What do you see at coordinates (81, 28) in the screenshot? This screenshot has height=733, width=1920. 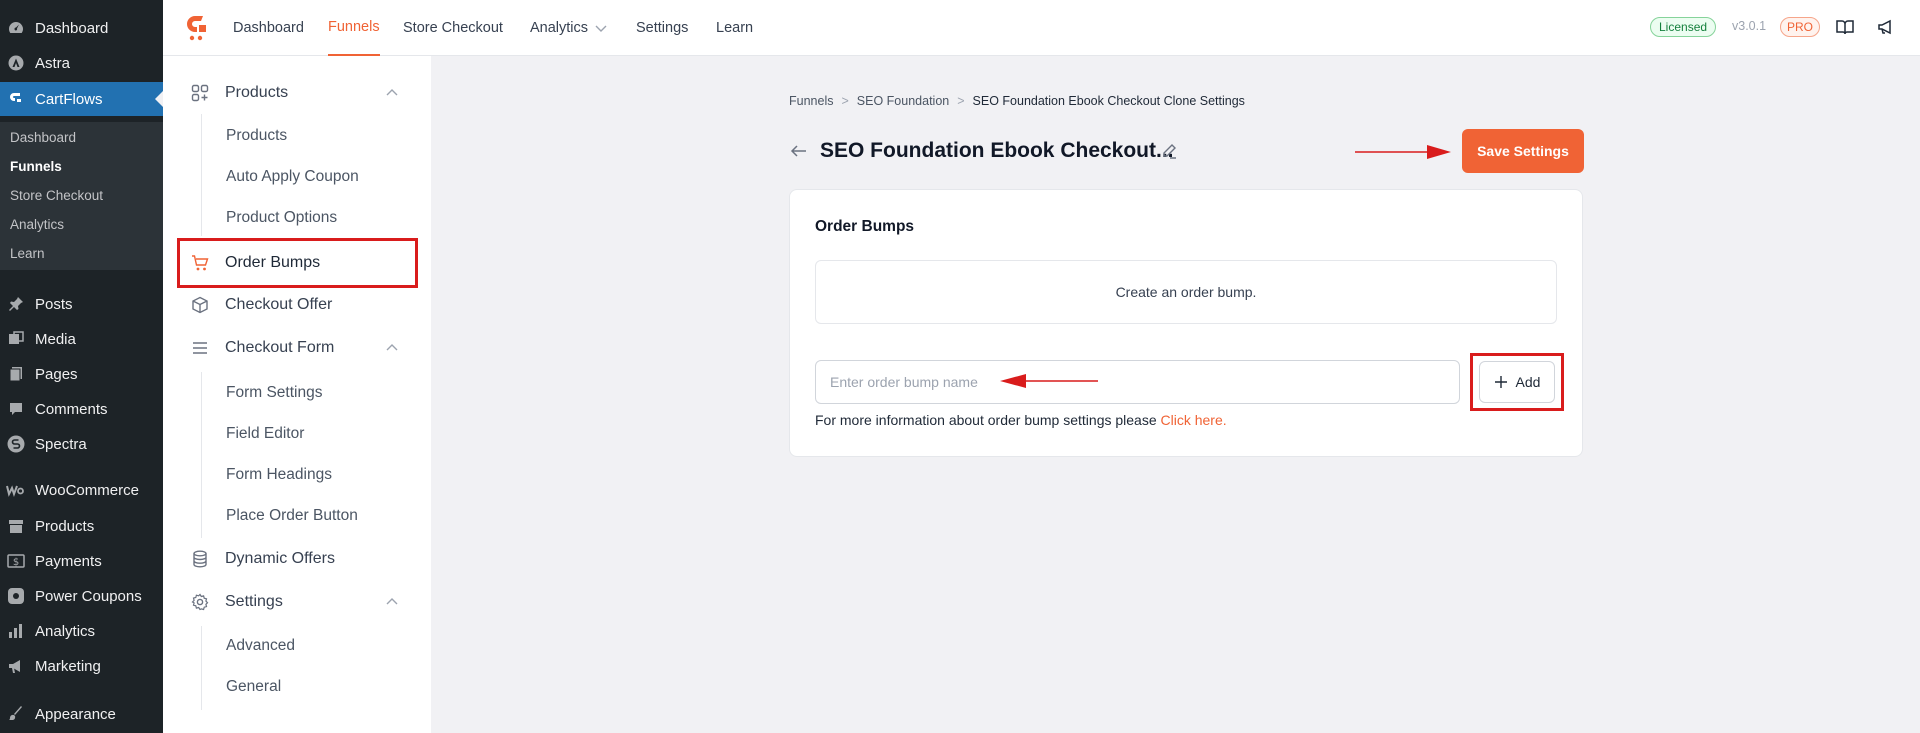 I see `wp-menu-dashboard: Dashboard` at bounding box center [81, 28].